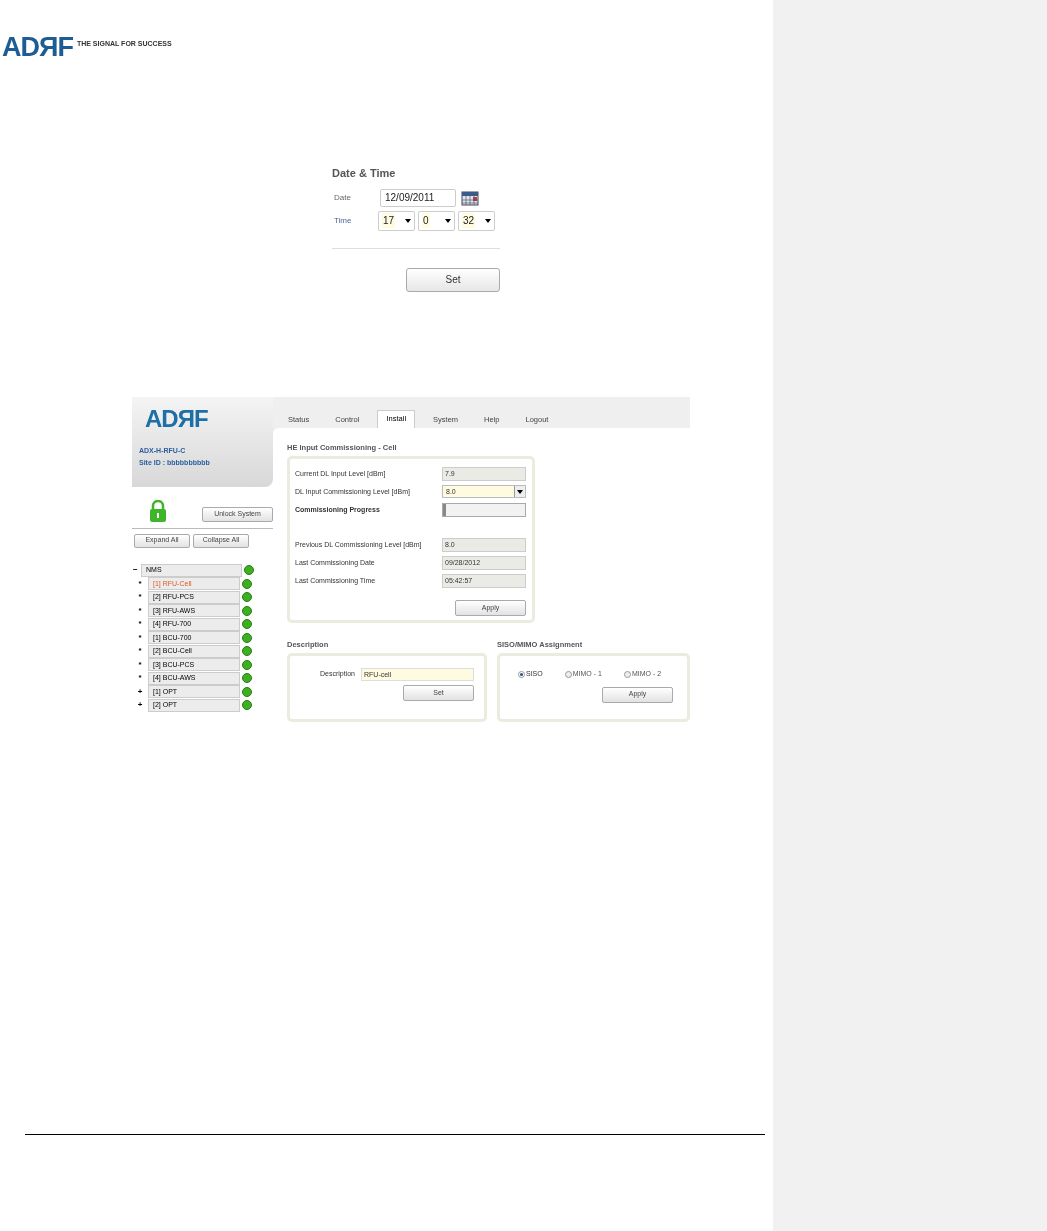  I want to click on date-field: 12/09/2011, so click(418, 197).